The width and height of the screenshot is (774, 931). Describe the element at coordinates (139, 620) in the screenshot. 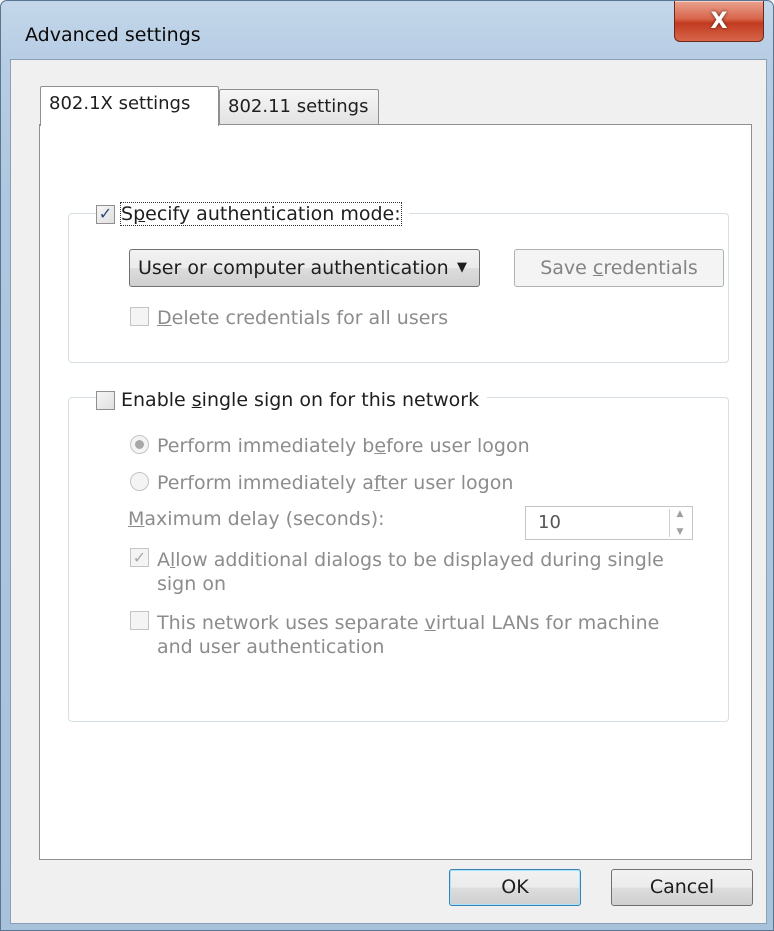

I see `separate-vlans-checkbox` at that location.